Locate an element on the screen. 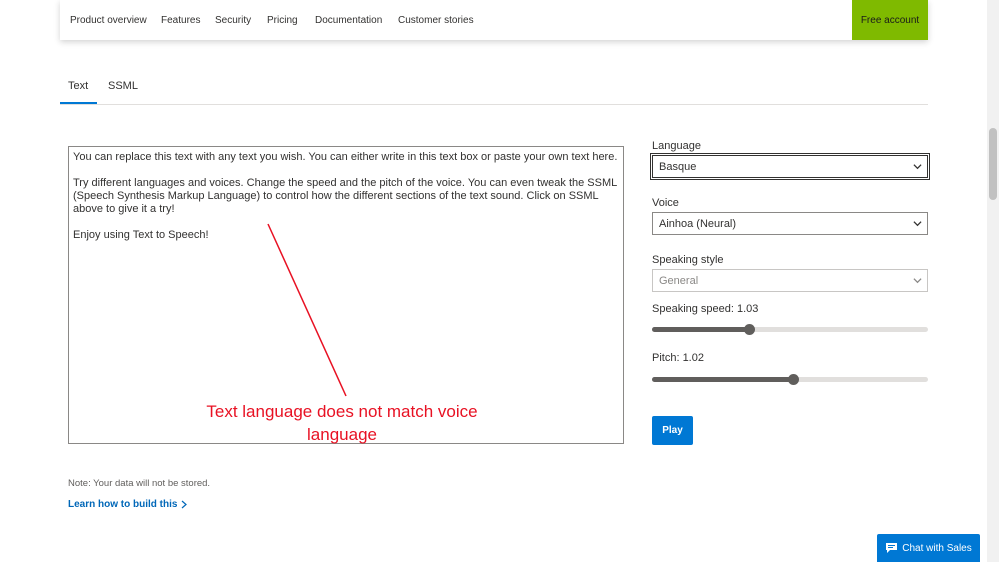  speaking-speed-slider is located at coordinates (790, 329).